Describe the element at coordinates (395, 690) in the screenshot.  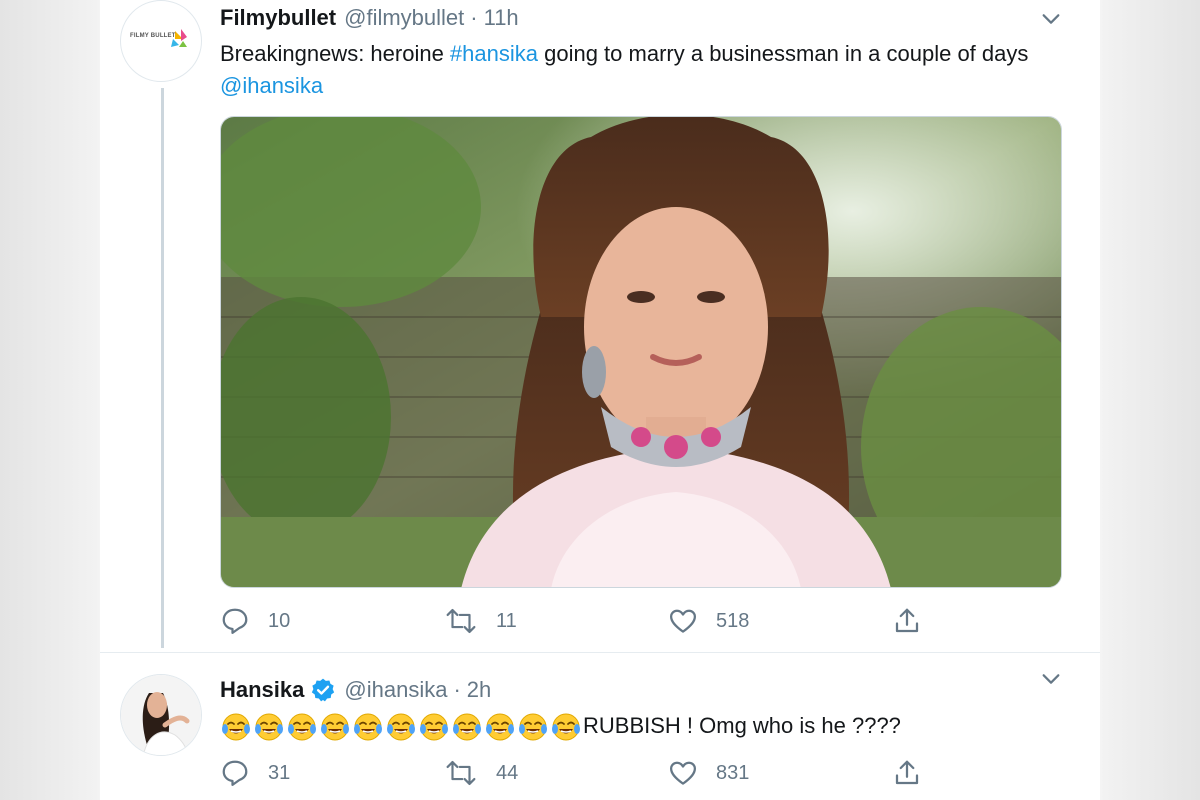
I see `user-handle: @ihansika` at that location.